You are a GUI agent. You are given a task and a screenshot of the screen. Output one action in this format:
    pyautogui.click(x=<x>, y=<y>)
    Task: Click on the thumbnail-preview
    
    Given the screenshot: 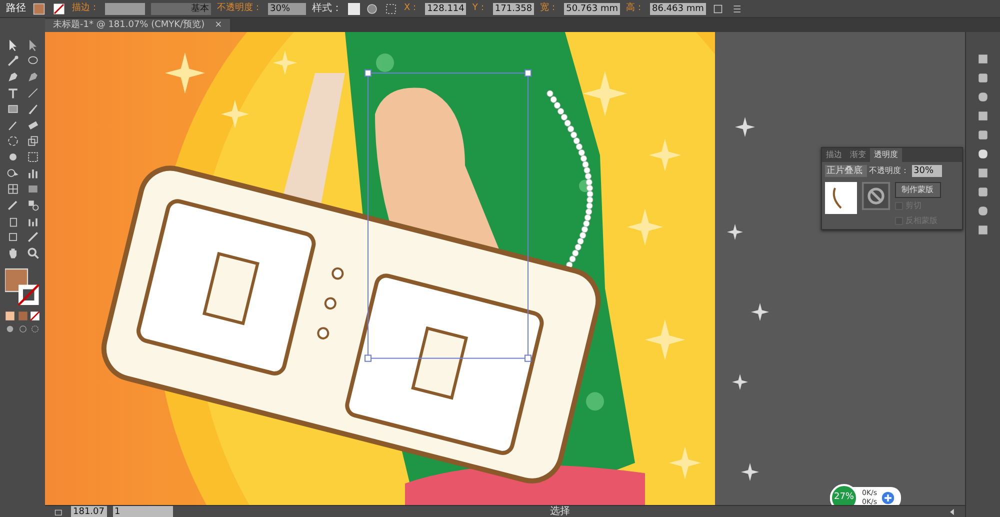 What is the action you would take?
    pyautogui.click(x=840, y=198)
    